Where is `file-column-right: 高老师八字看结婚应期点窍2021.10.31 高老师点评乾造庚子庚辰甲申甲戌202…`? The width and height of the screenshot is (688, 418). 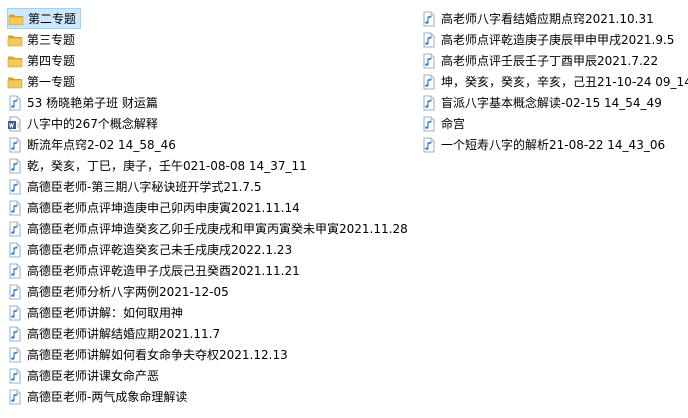
file-column-right: 高老师八字看结婚应期点窍2021.10.31 高老师点评乾造庚子庚辰甲申甲戌202… is located at coordinates (554, 81).